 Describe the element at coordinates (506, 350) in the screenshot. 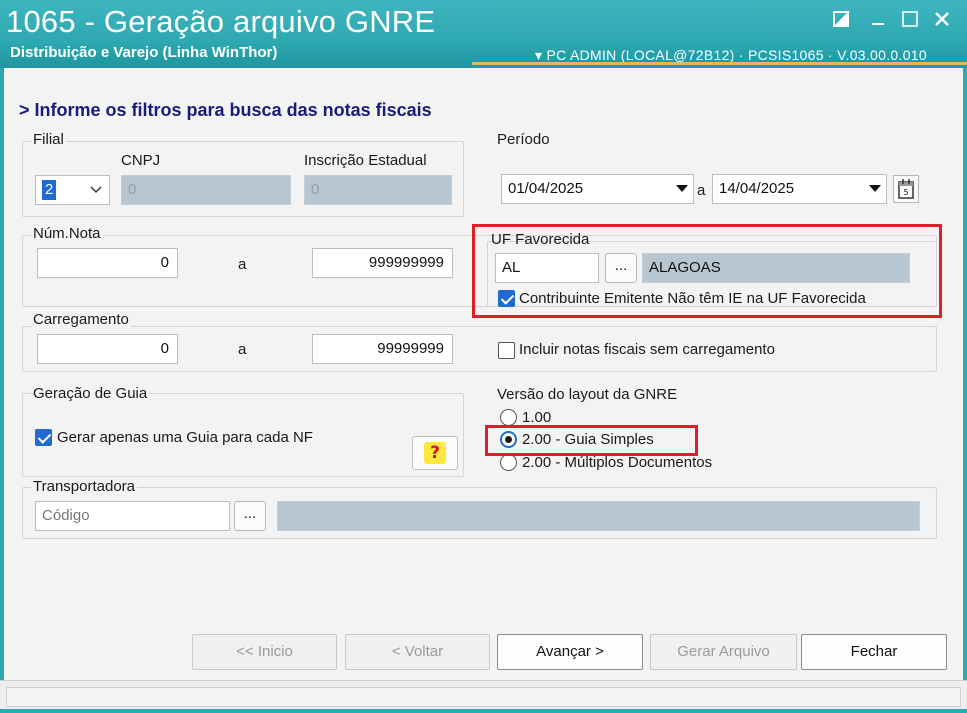

I see `carregamento-checkbox` at that location.